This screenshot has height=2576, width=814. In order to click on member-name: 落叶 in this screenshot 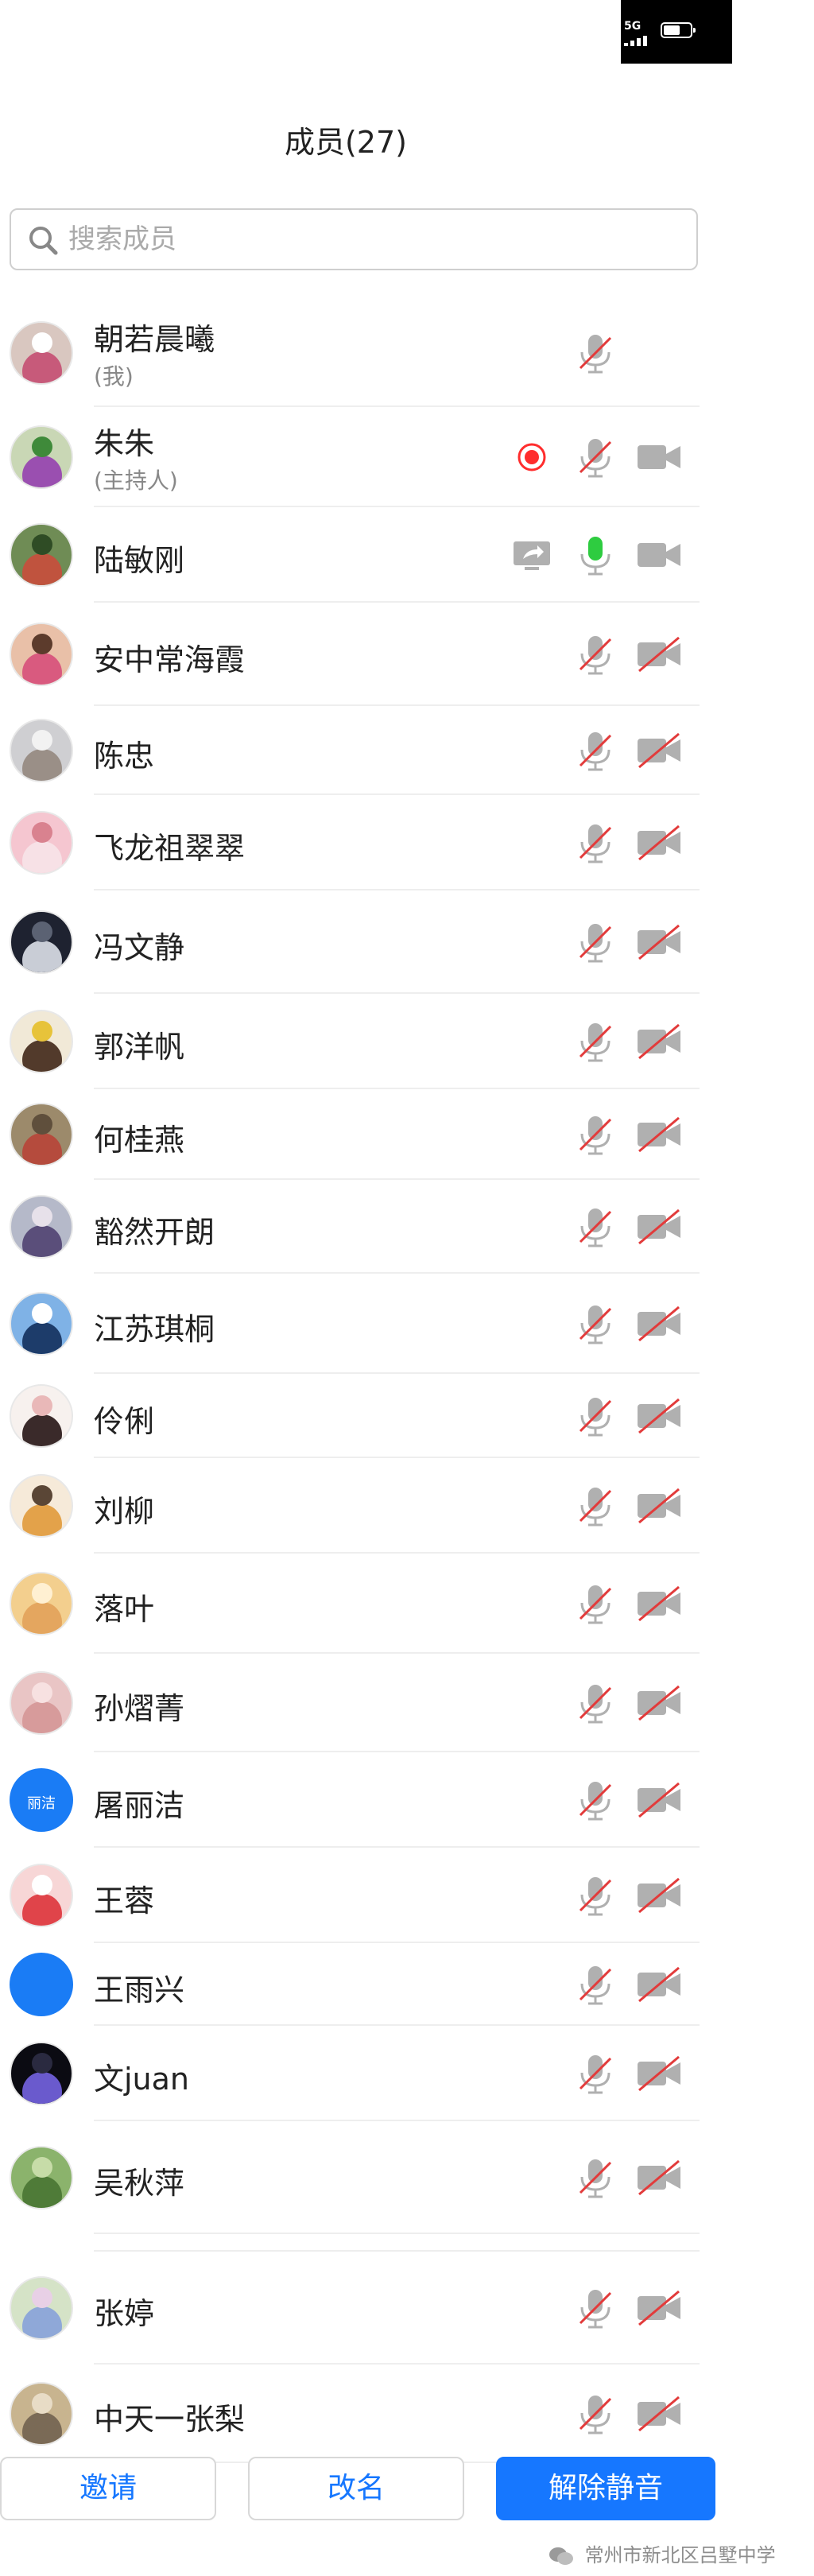, I will do `click(124, 1610)`.